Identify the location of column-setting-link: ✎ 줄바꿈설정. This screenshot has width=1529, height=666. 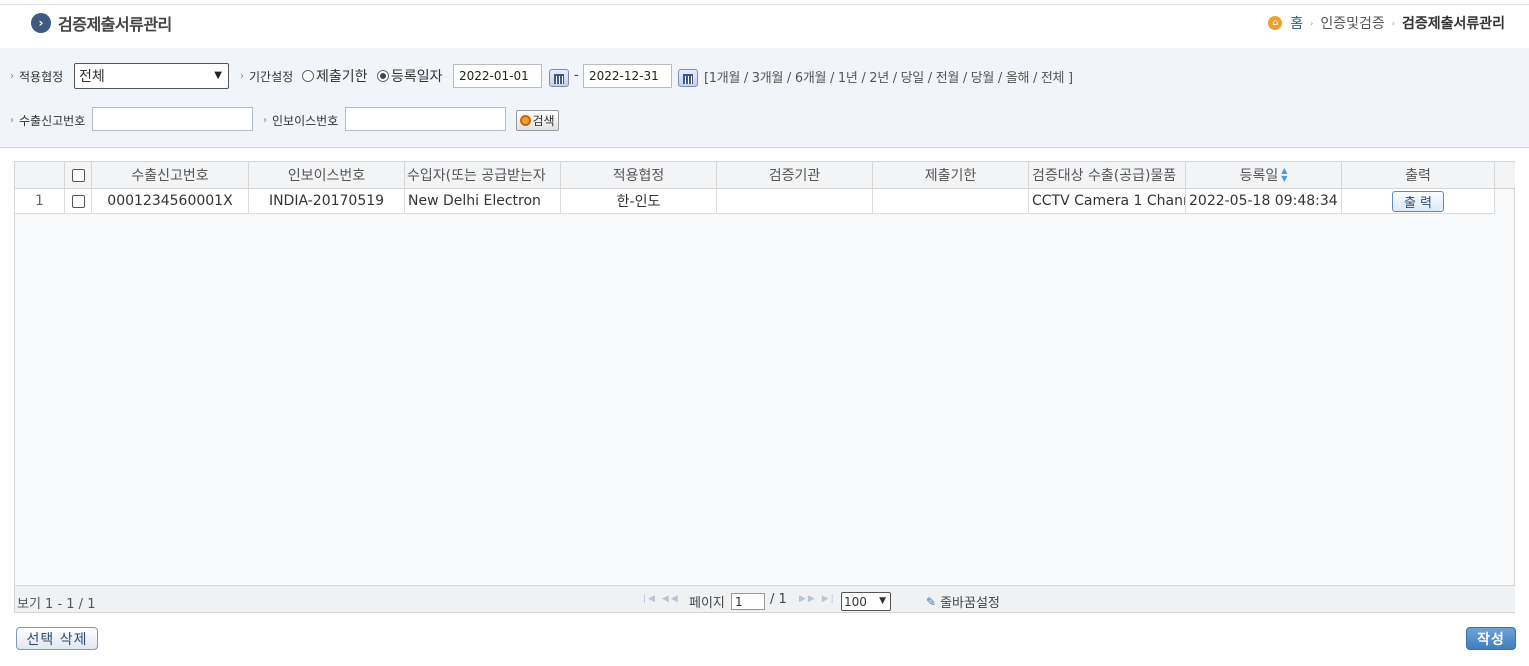
(963, 602).